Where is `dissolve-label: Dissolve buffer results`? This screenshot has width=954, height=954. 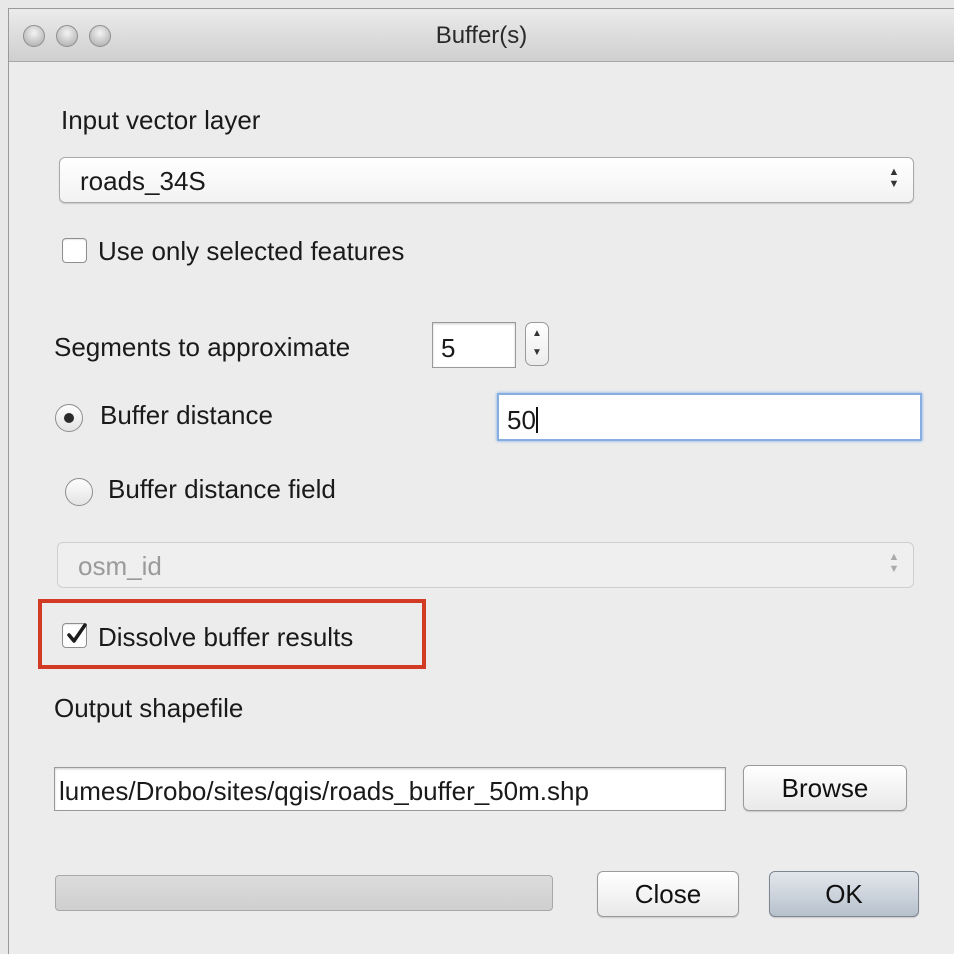 dissolve-label: Dissolve buffer results is located at coordinates (226, 637).